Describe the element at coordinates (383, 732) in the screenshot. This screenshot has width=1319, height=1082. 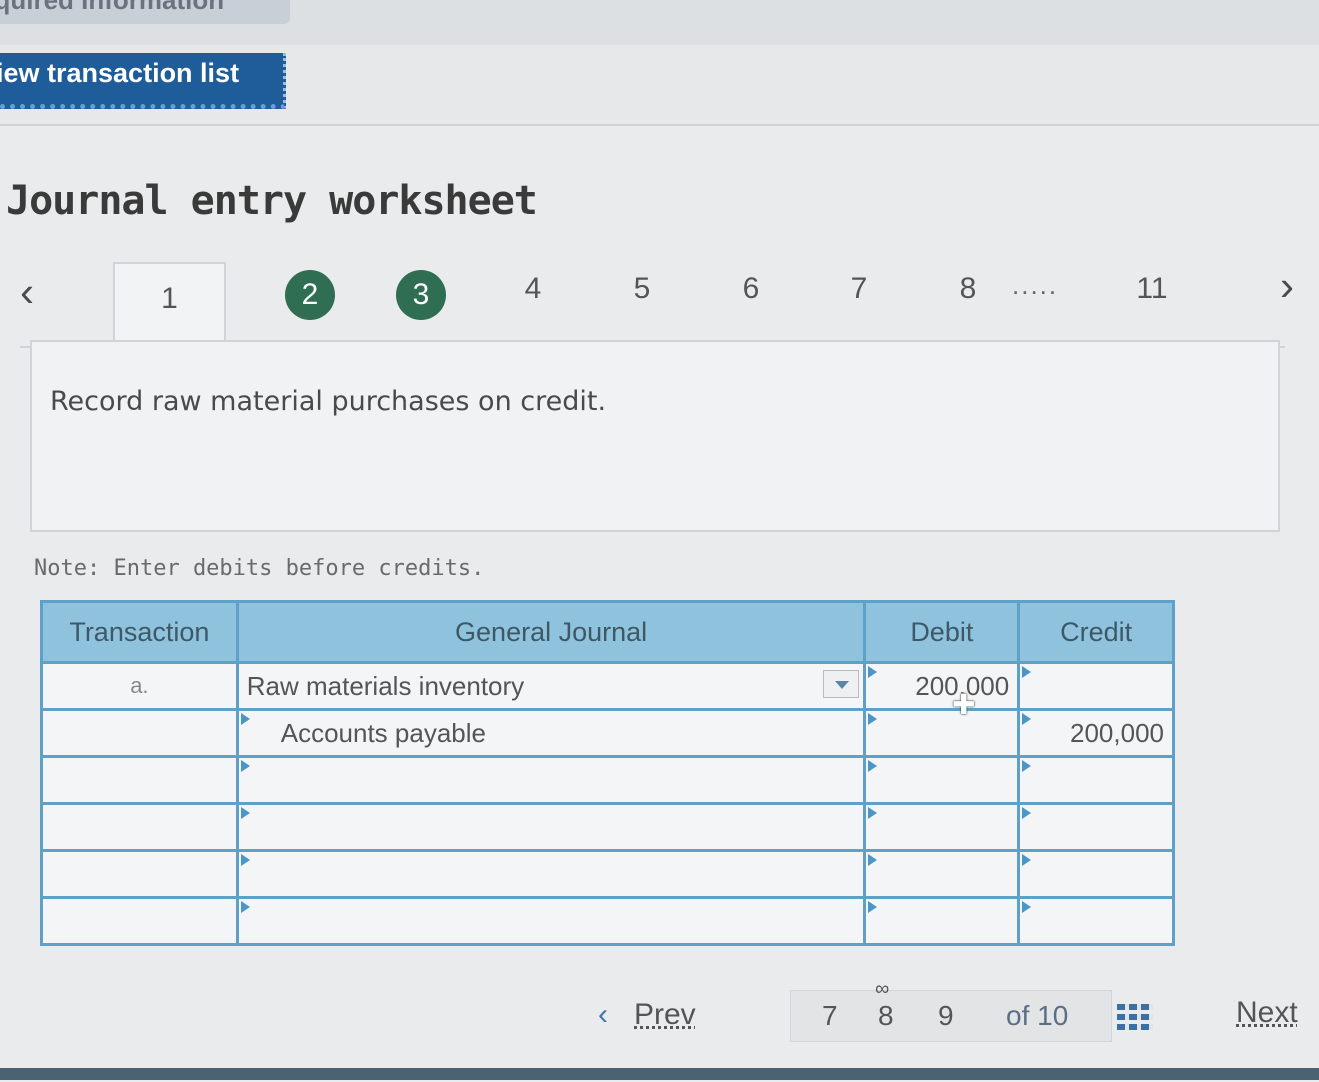
I see `account-label: Accounts payable` at that location.